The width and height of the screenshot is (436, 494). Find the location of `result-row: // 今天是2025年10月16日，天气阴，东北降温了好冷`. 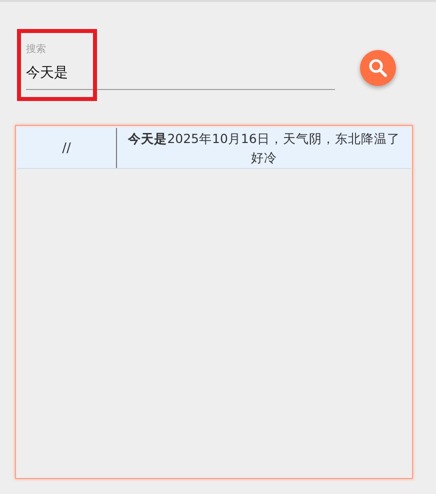

result-row: // 今天是2025年10月16日，天气阴，东北降温了好冷 is located at coordinates (214, 148).